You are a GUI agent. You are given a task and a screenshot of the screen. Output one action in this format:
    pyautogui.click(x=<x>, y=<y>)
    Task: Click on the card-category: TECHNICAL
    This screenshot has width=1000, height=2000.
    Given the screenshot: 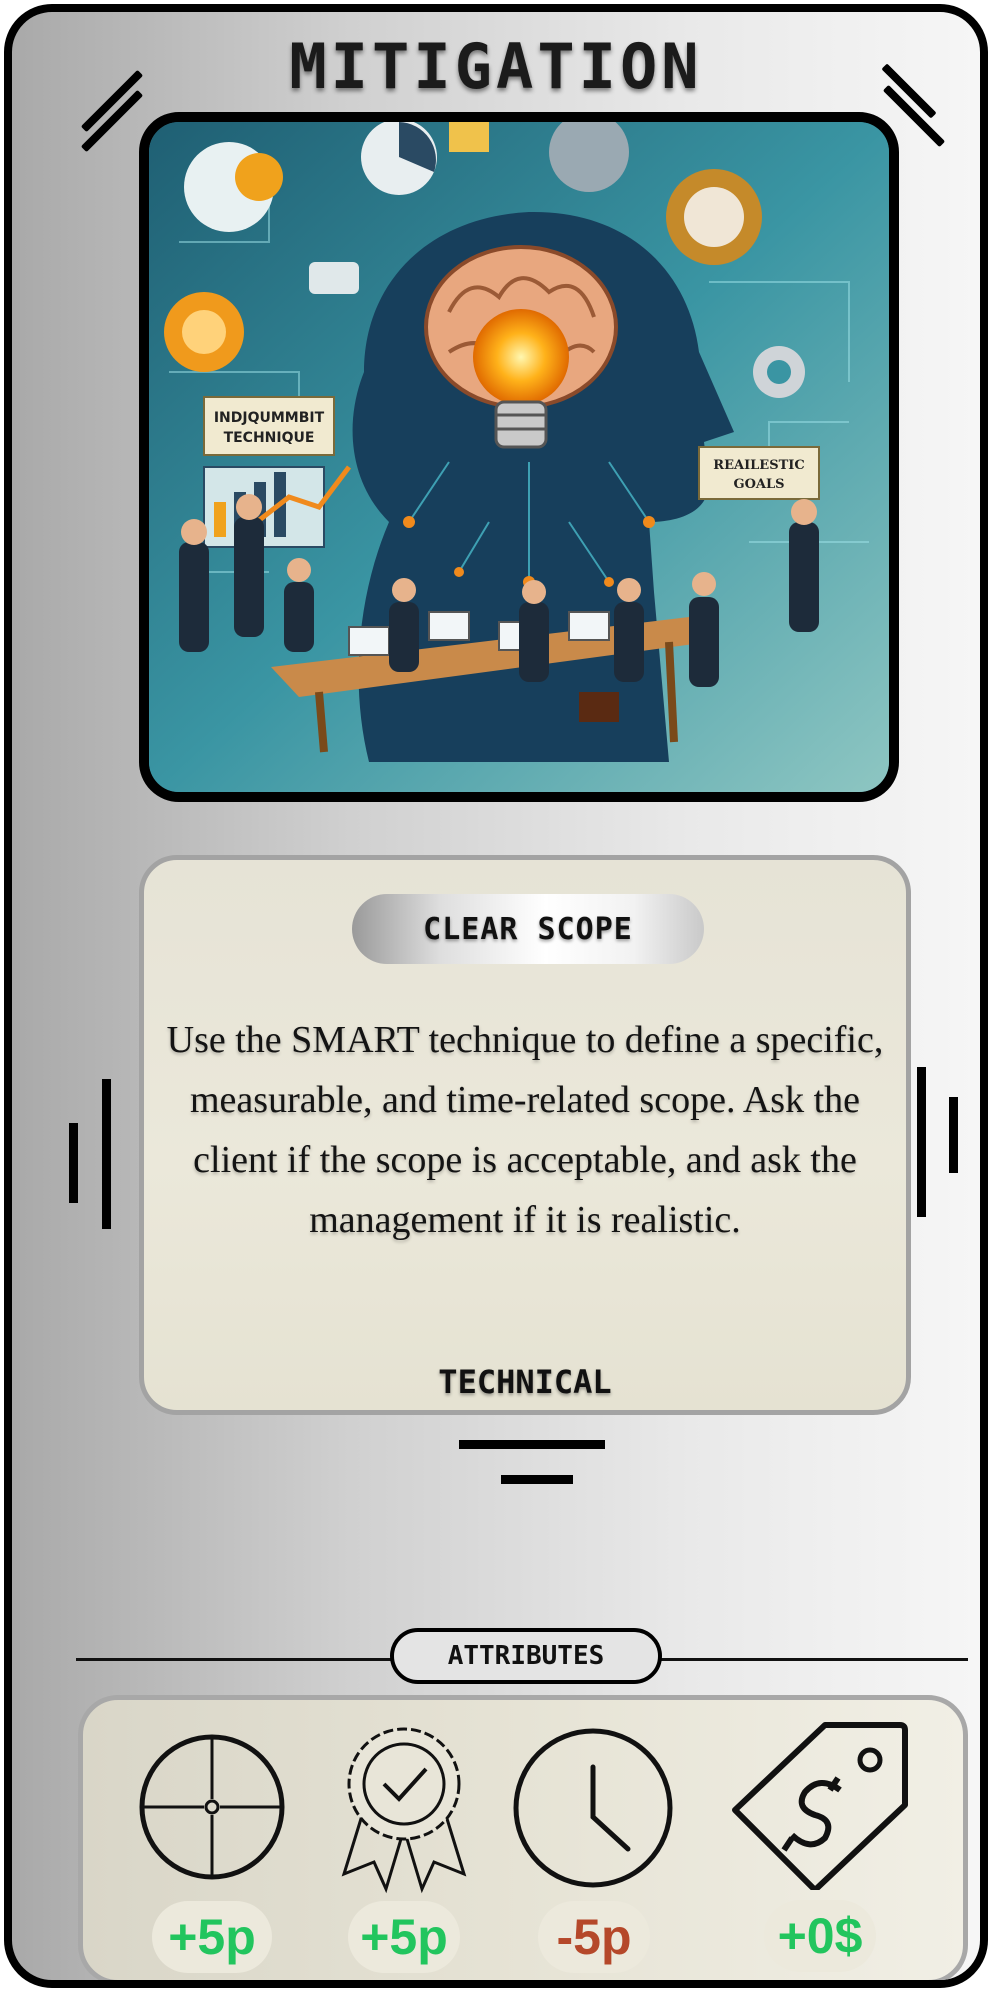 What is the action you would take?
    pyautogui.click(x=525, y=1382)
    